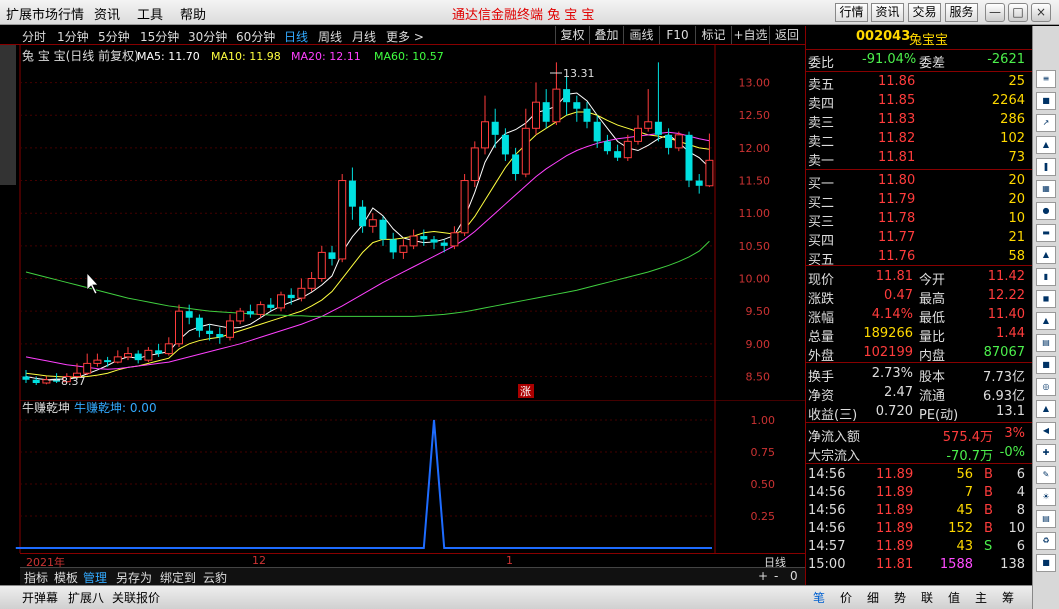 This screenshot has width=1059, height=609. Describe the element at coordinates (794, 576) in the screenshot. I see `zoom-reset-button: 0` at that location.